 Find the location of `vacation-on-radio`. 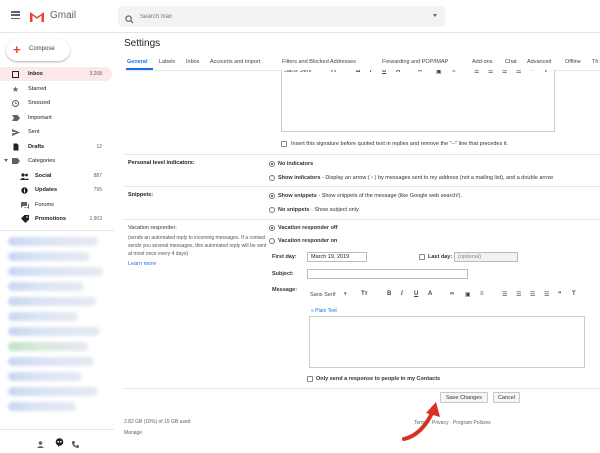

vacation-on-radio is located at coordinates (272, 241).